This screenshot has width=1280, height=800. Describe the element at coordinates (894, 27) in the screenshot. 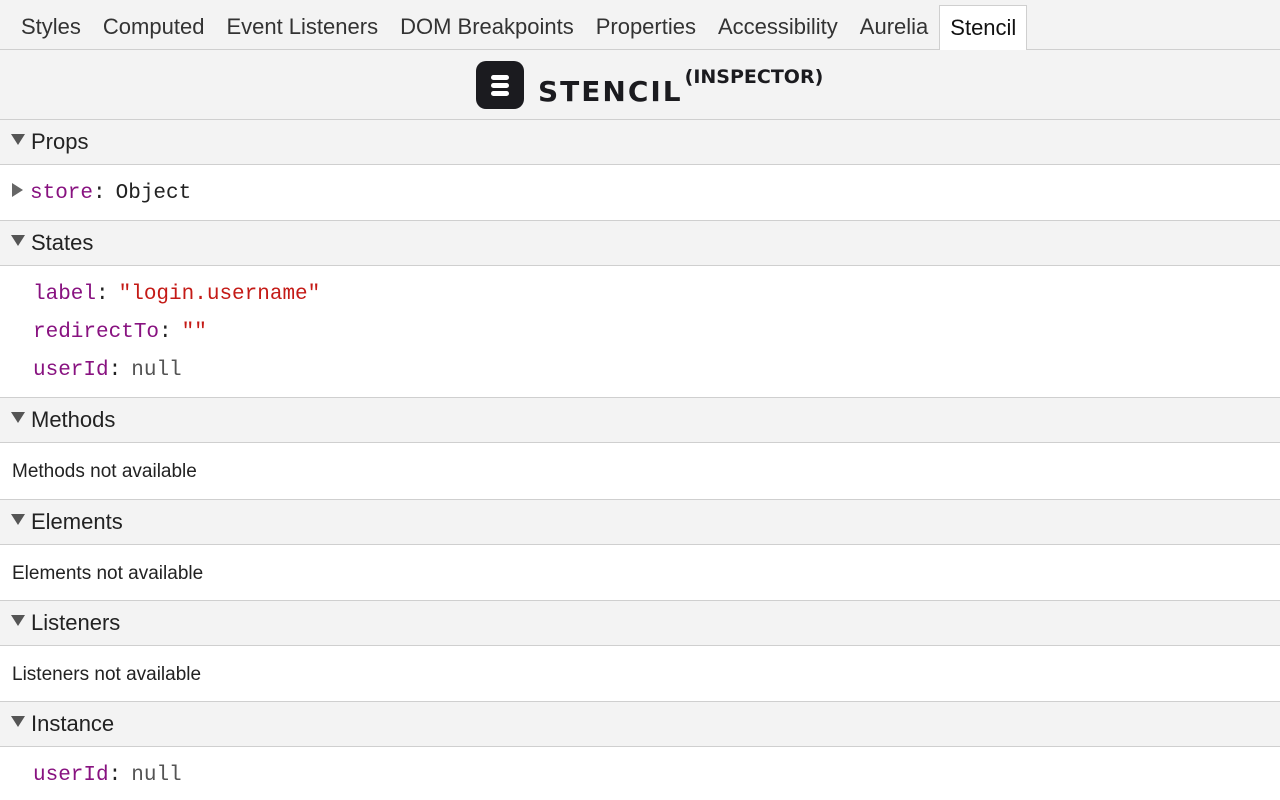

I see `tab-aurelia: Aurelia` at that location.